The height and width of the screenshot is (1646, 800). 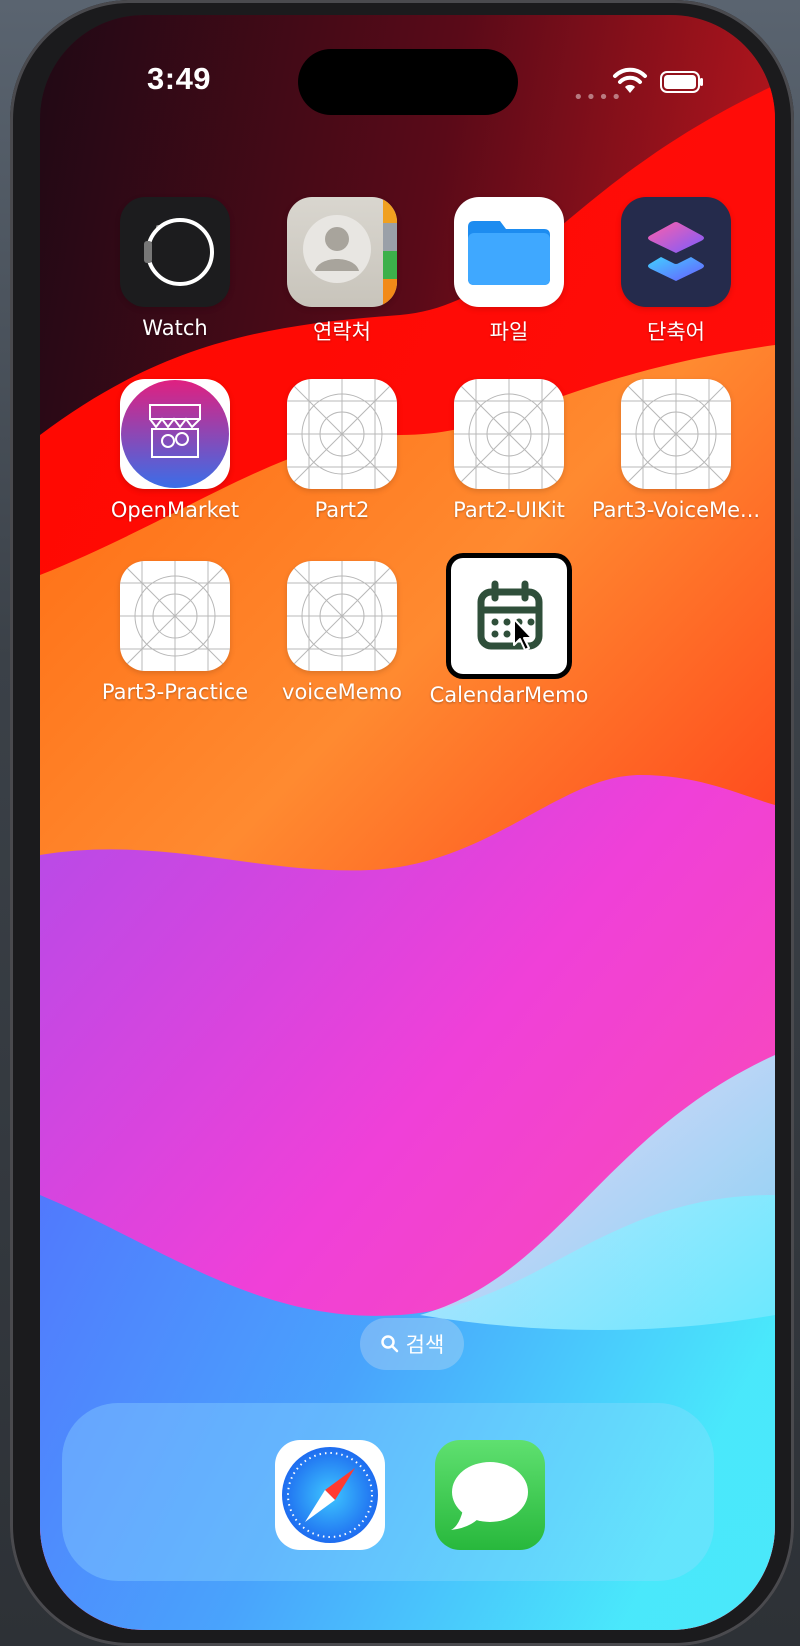 What do you see at coordinates (681, 82) in the screenshot?
I see `battery-icon` at bounding box center [681, 82].